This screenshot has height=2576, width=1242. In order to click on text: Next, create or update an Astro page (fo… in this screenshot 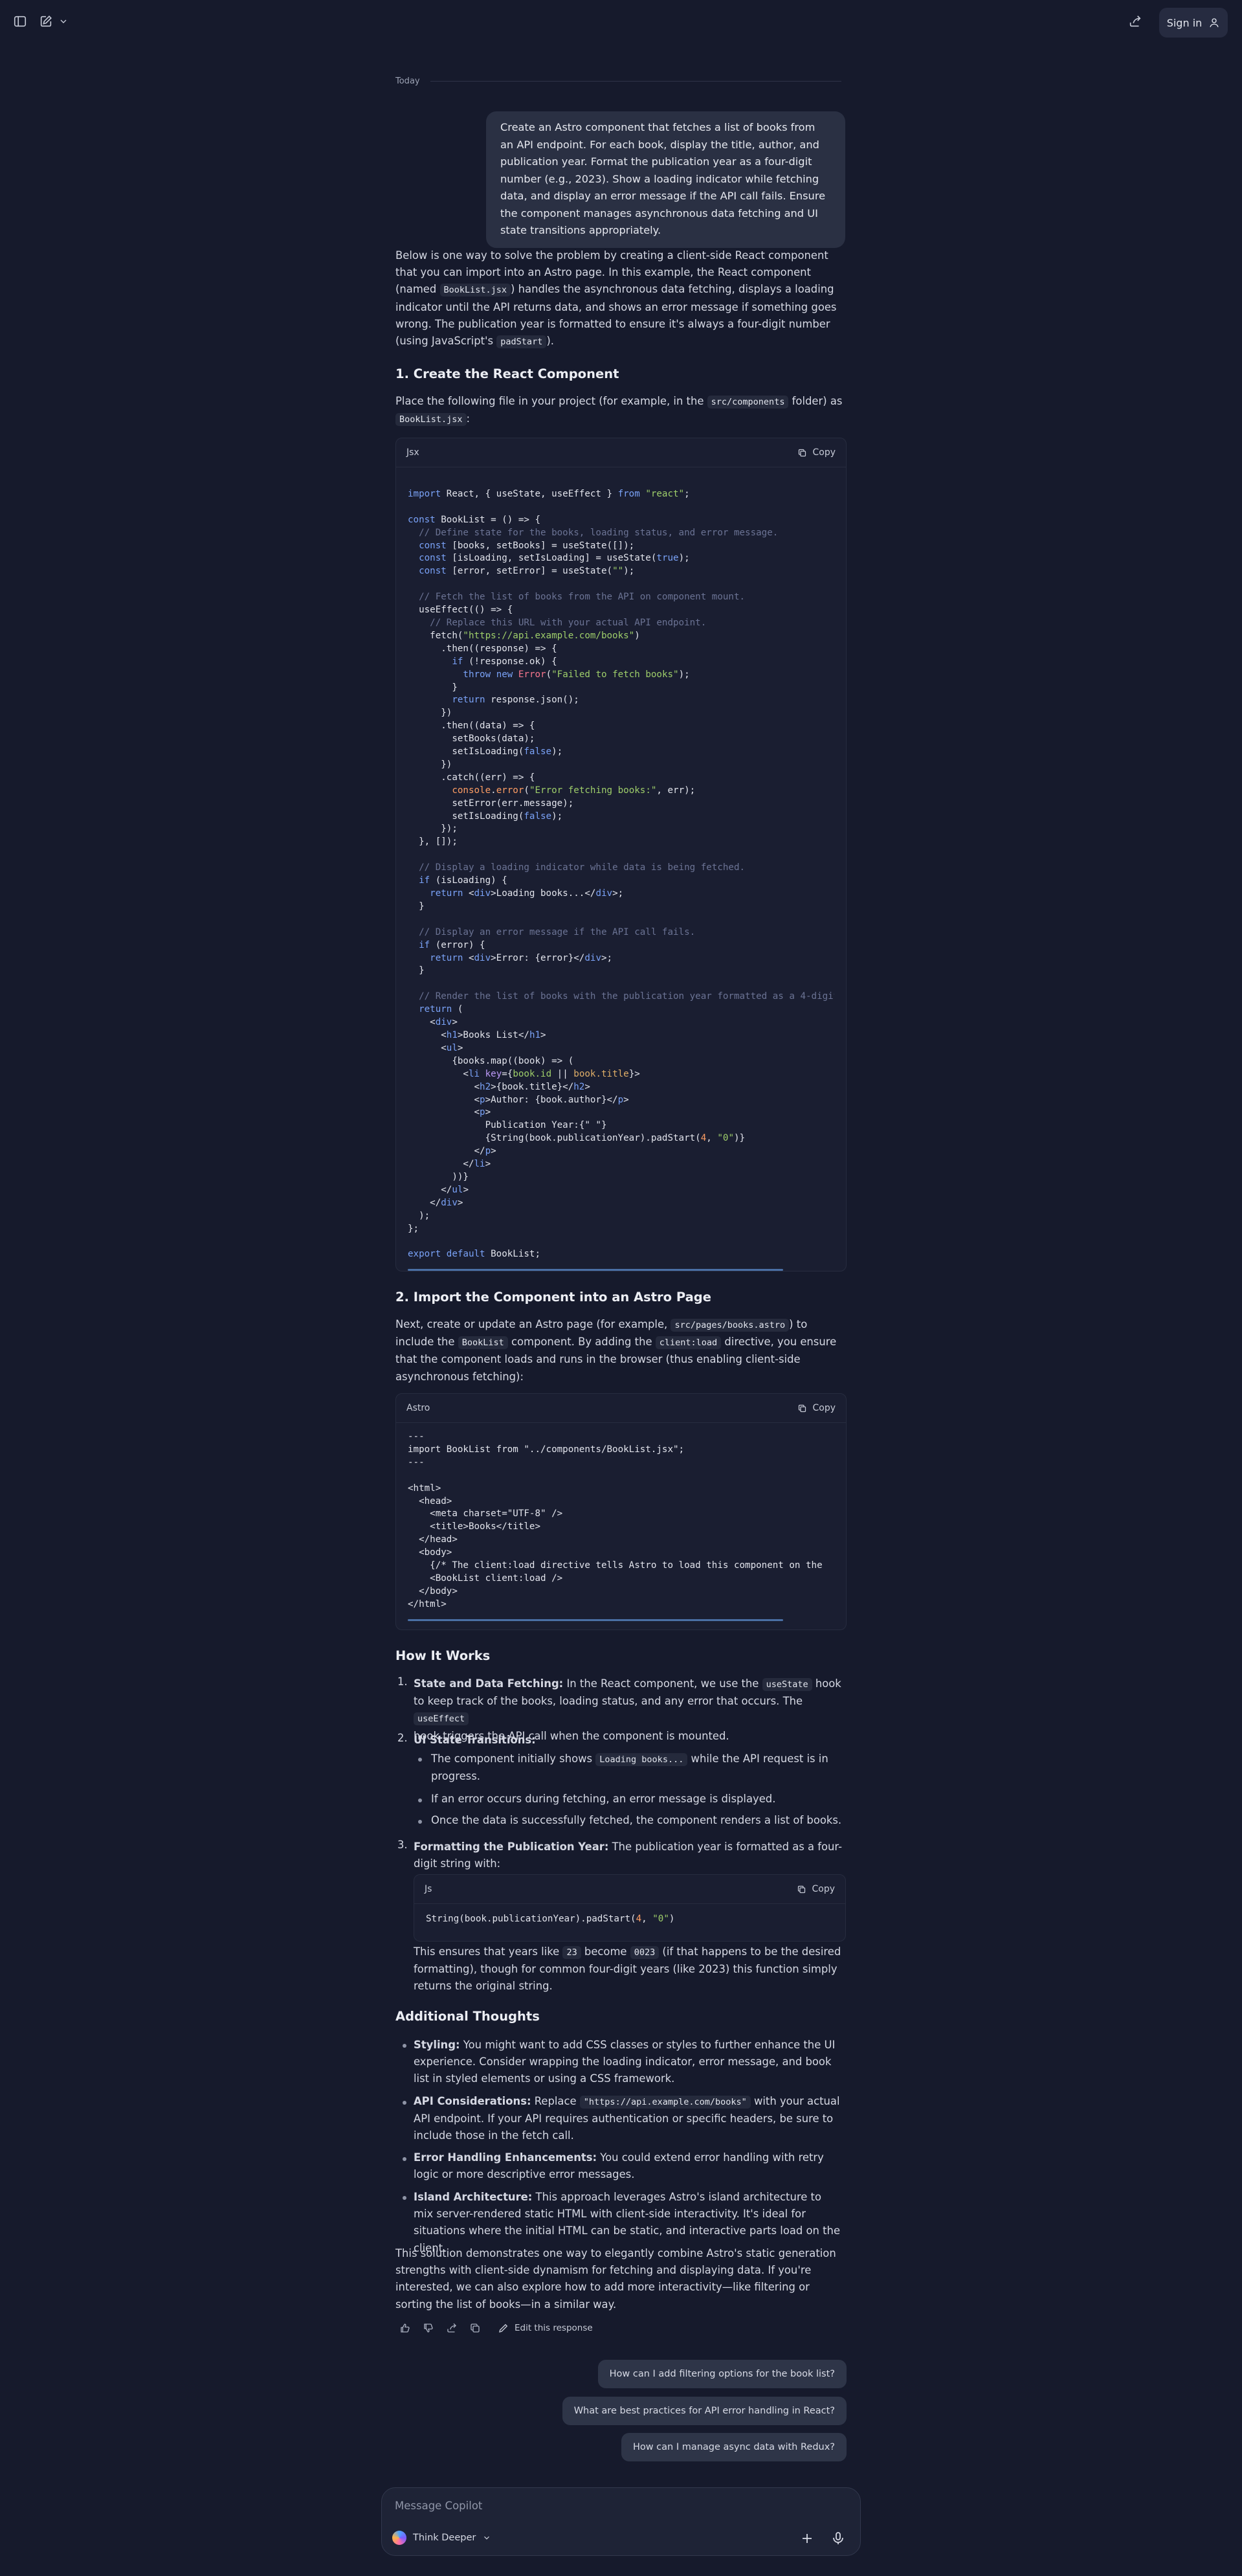, I will do `click(533, 1324)`.